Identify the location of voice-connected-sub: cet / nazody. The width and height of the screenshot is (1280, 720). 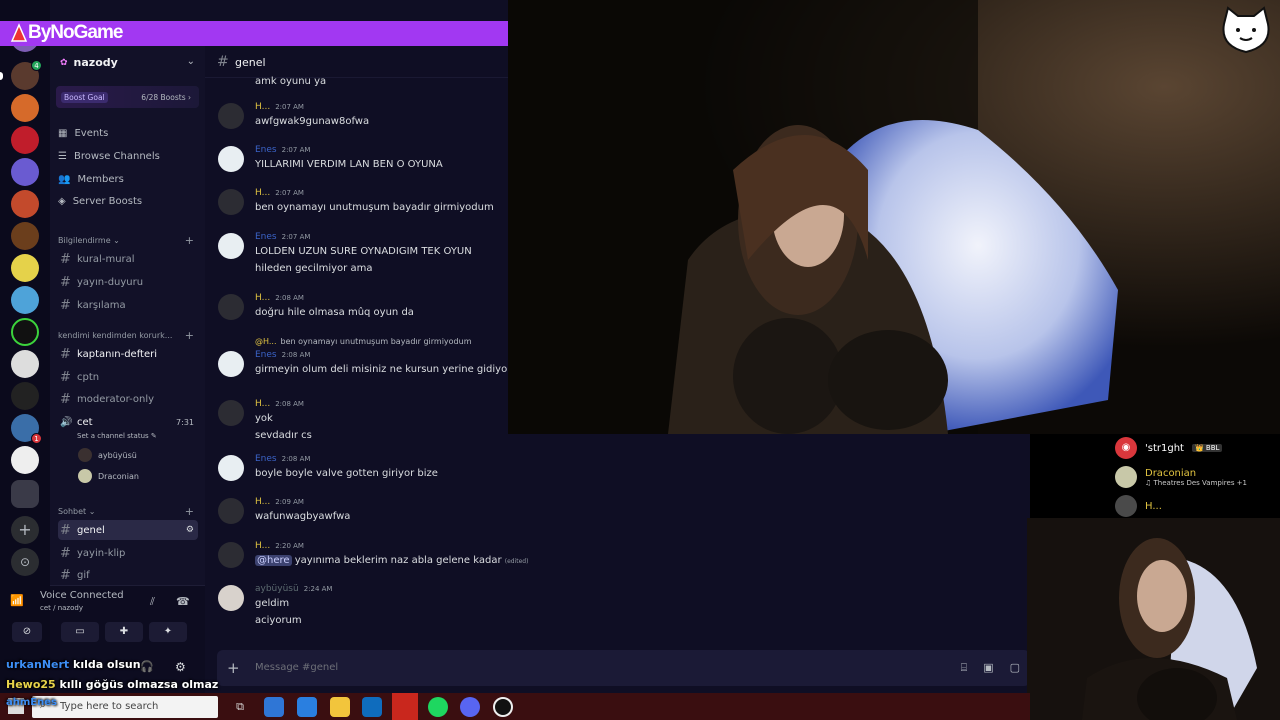
(61, 608).